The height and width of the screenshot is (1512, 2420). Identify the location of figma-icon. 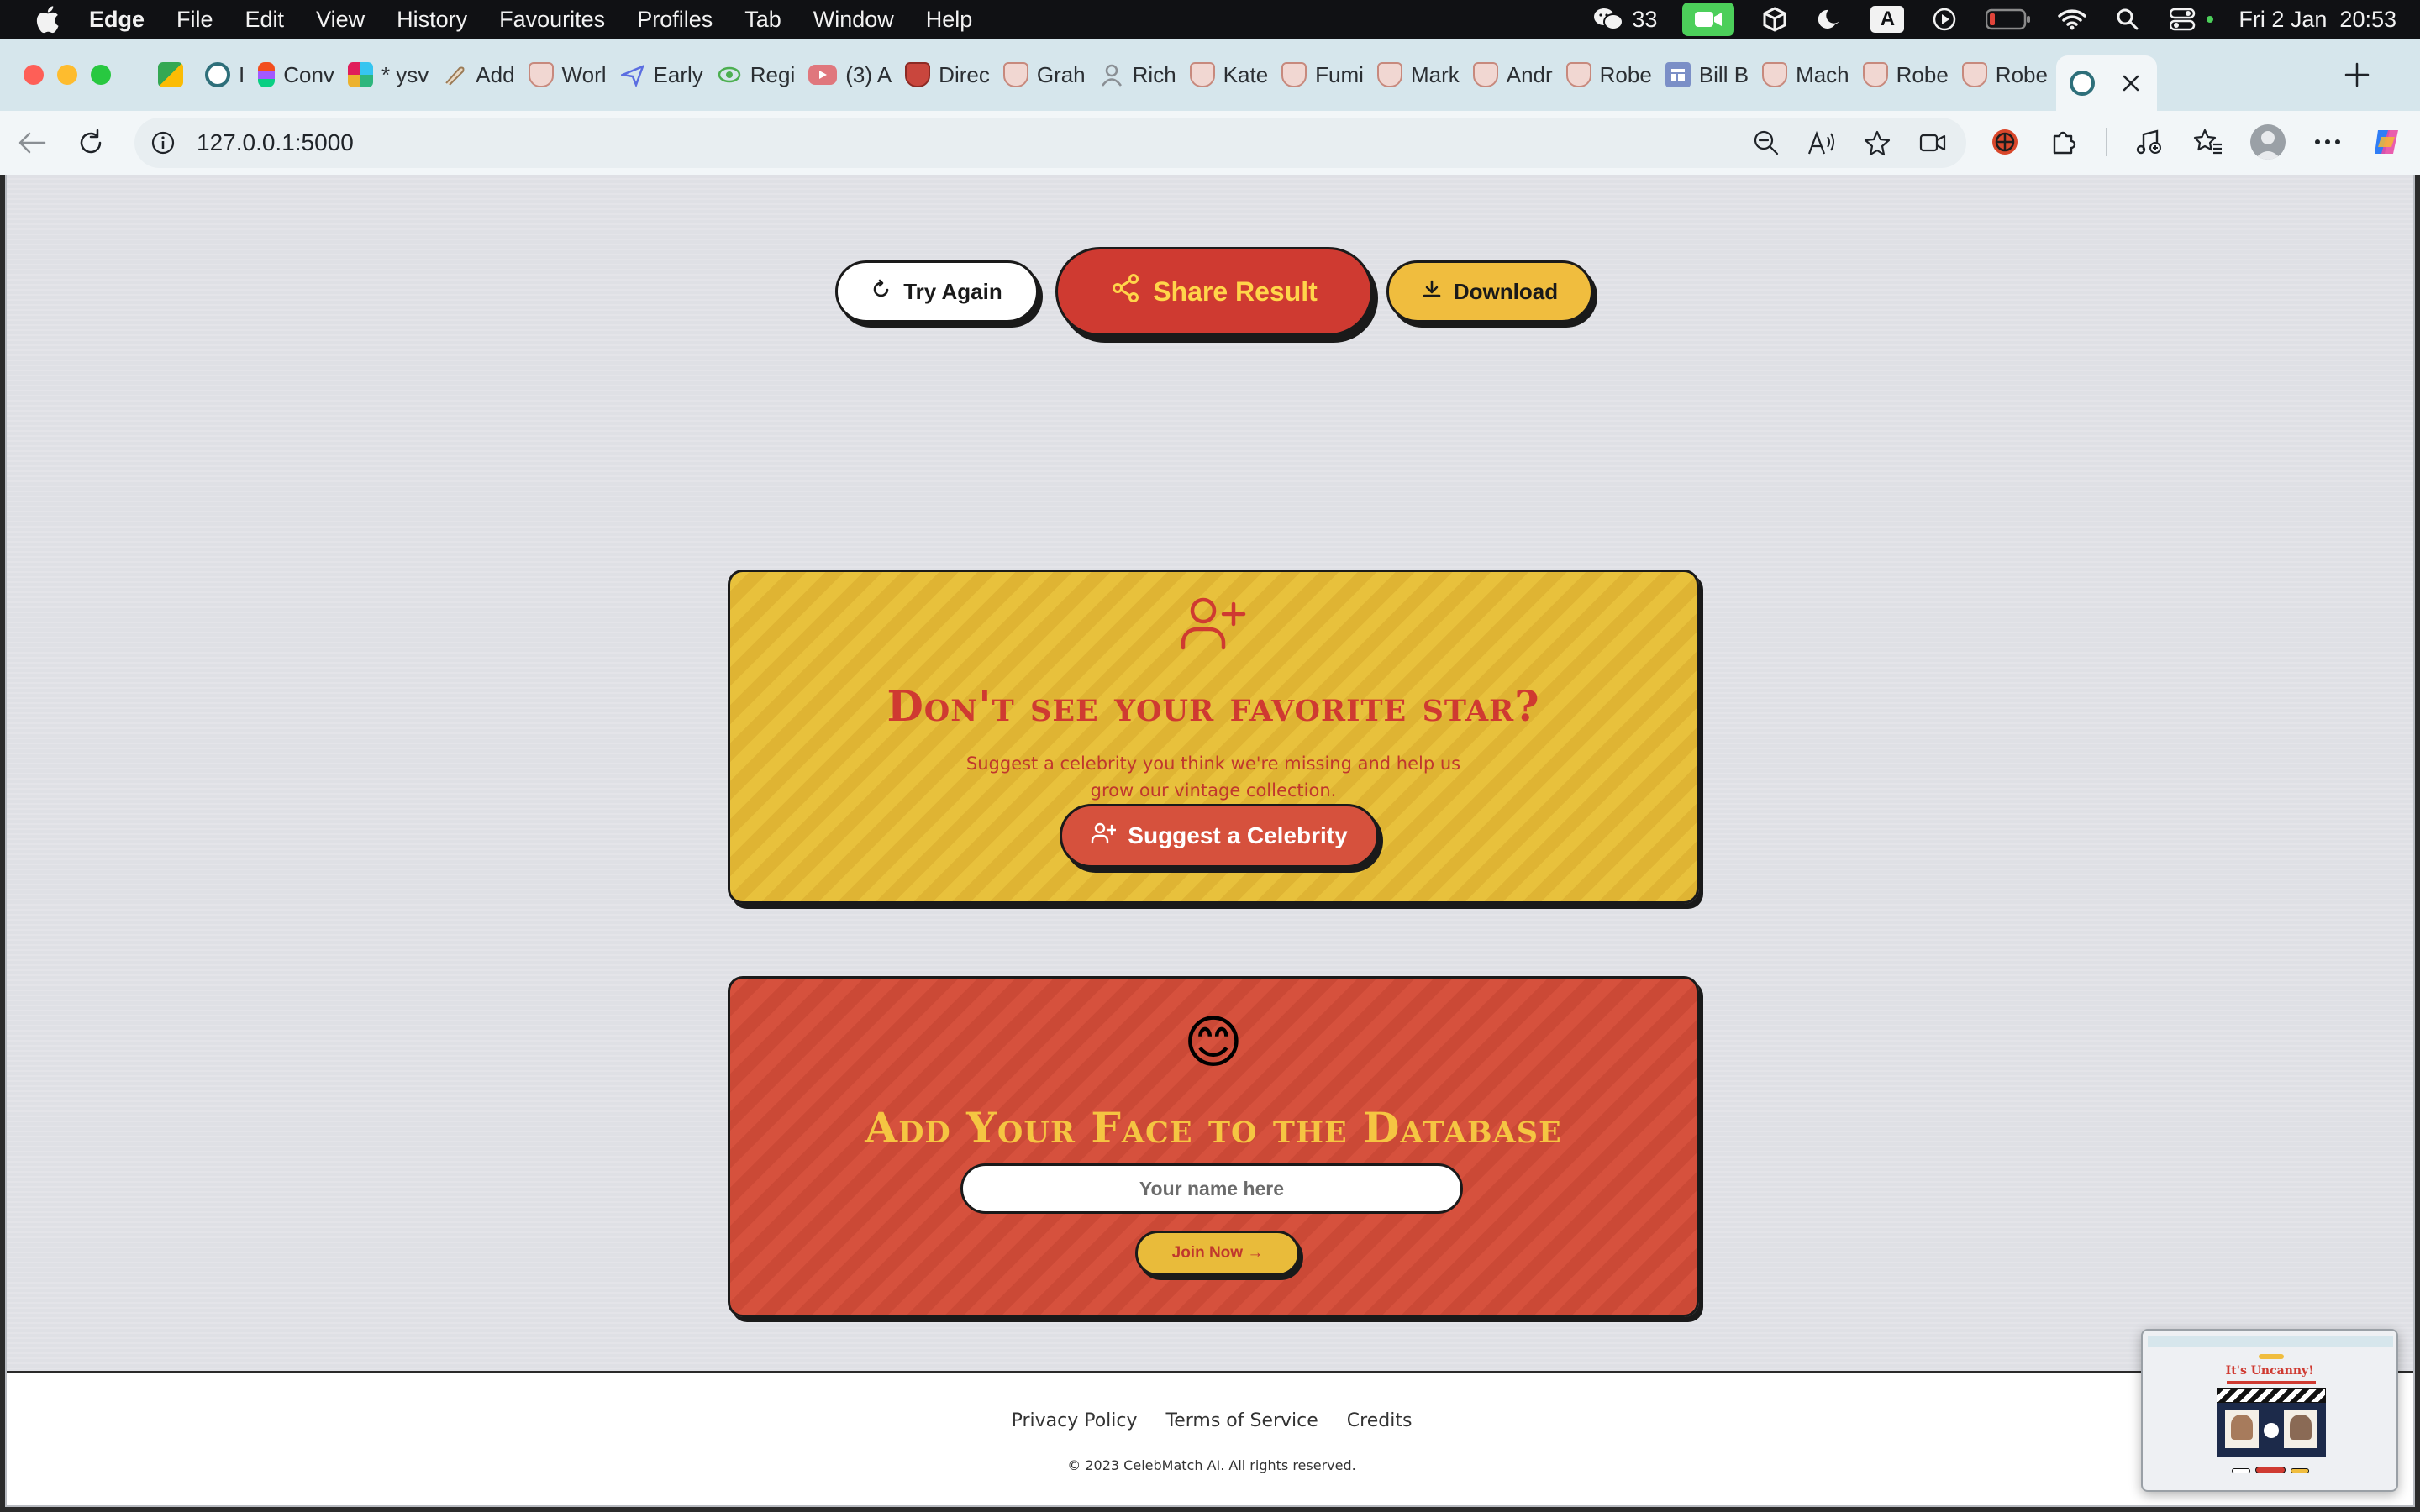
(267, 74).